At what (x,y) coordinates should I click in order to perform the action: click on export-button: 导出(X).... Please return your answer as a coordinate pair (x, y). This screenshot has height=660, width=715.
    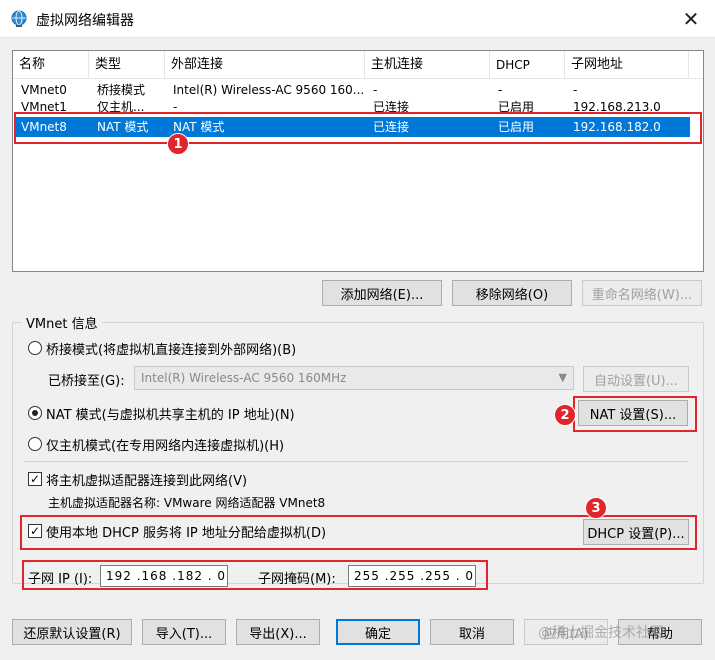
    Looking at the image, I should click on (278, 632).